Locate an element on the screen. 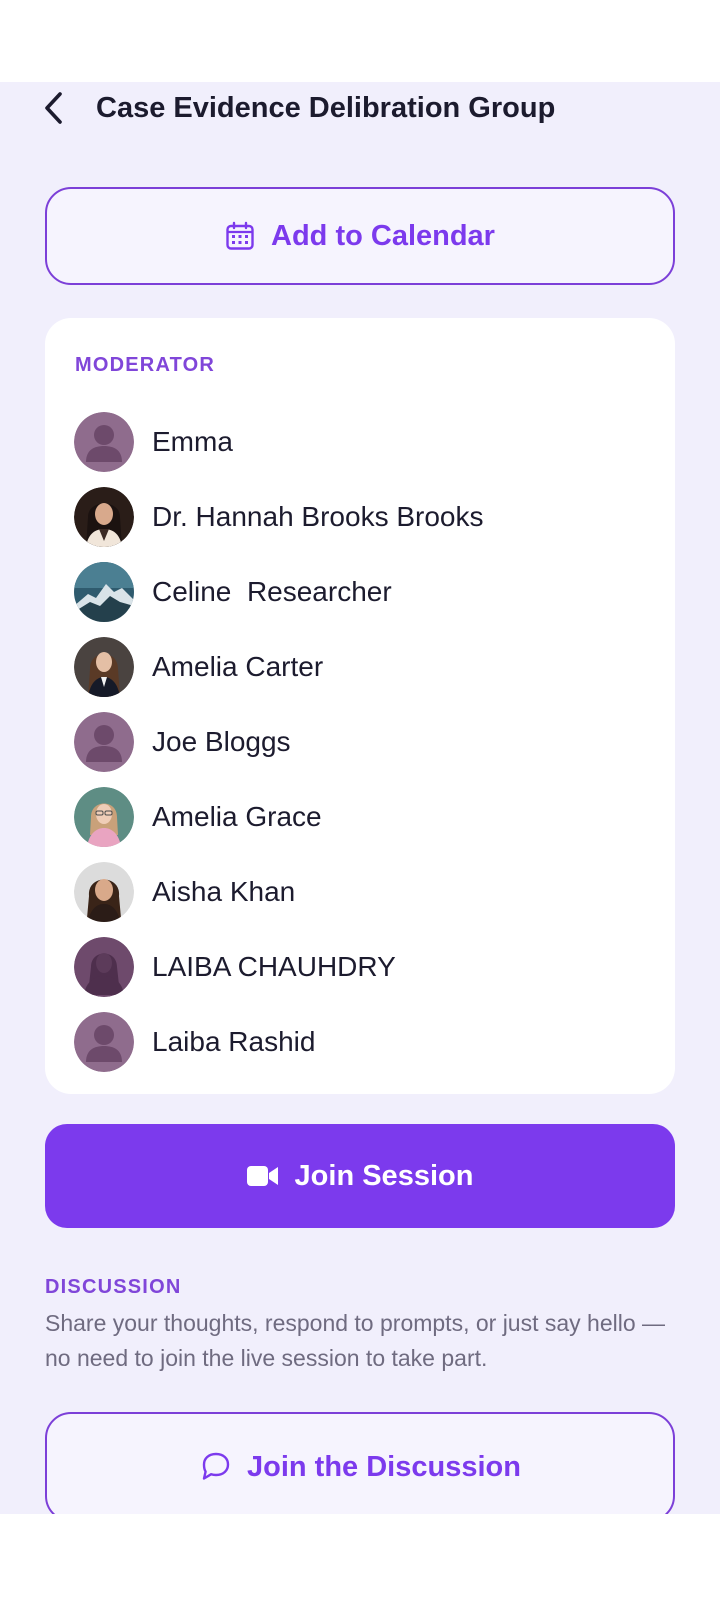 The height and width of the screenshot is (1600, 720). member-name: Aisha Khan is located at coordinates (224, 891).